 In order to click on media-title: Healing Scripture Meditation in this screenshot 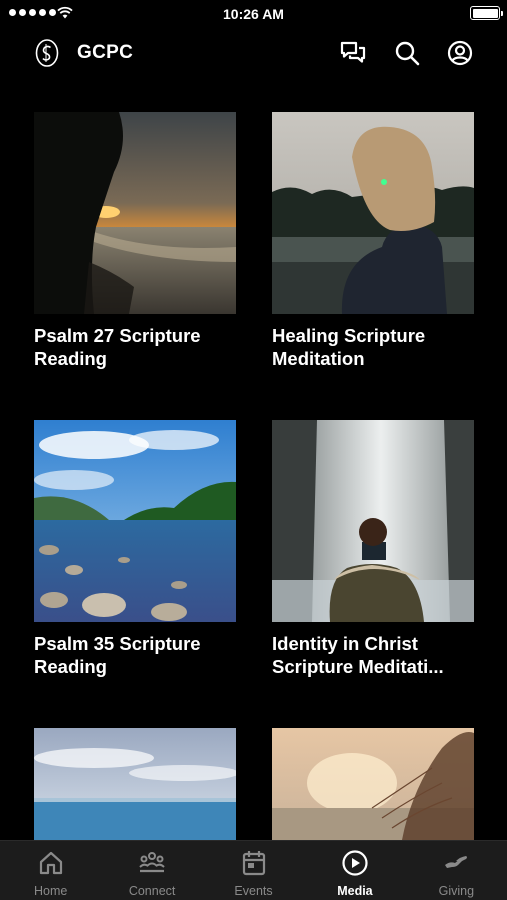, I will do `click(373, 347)`.